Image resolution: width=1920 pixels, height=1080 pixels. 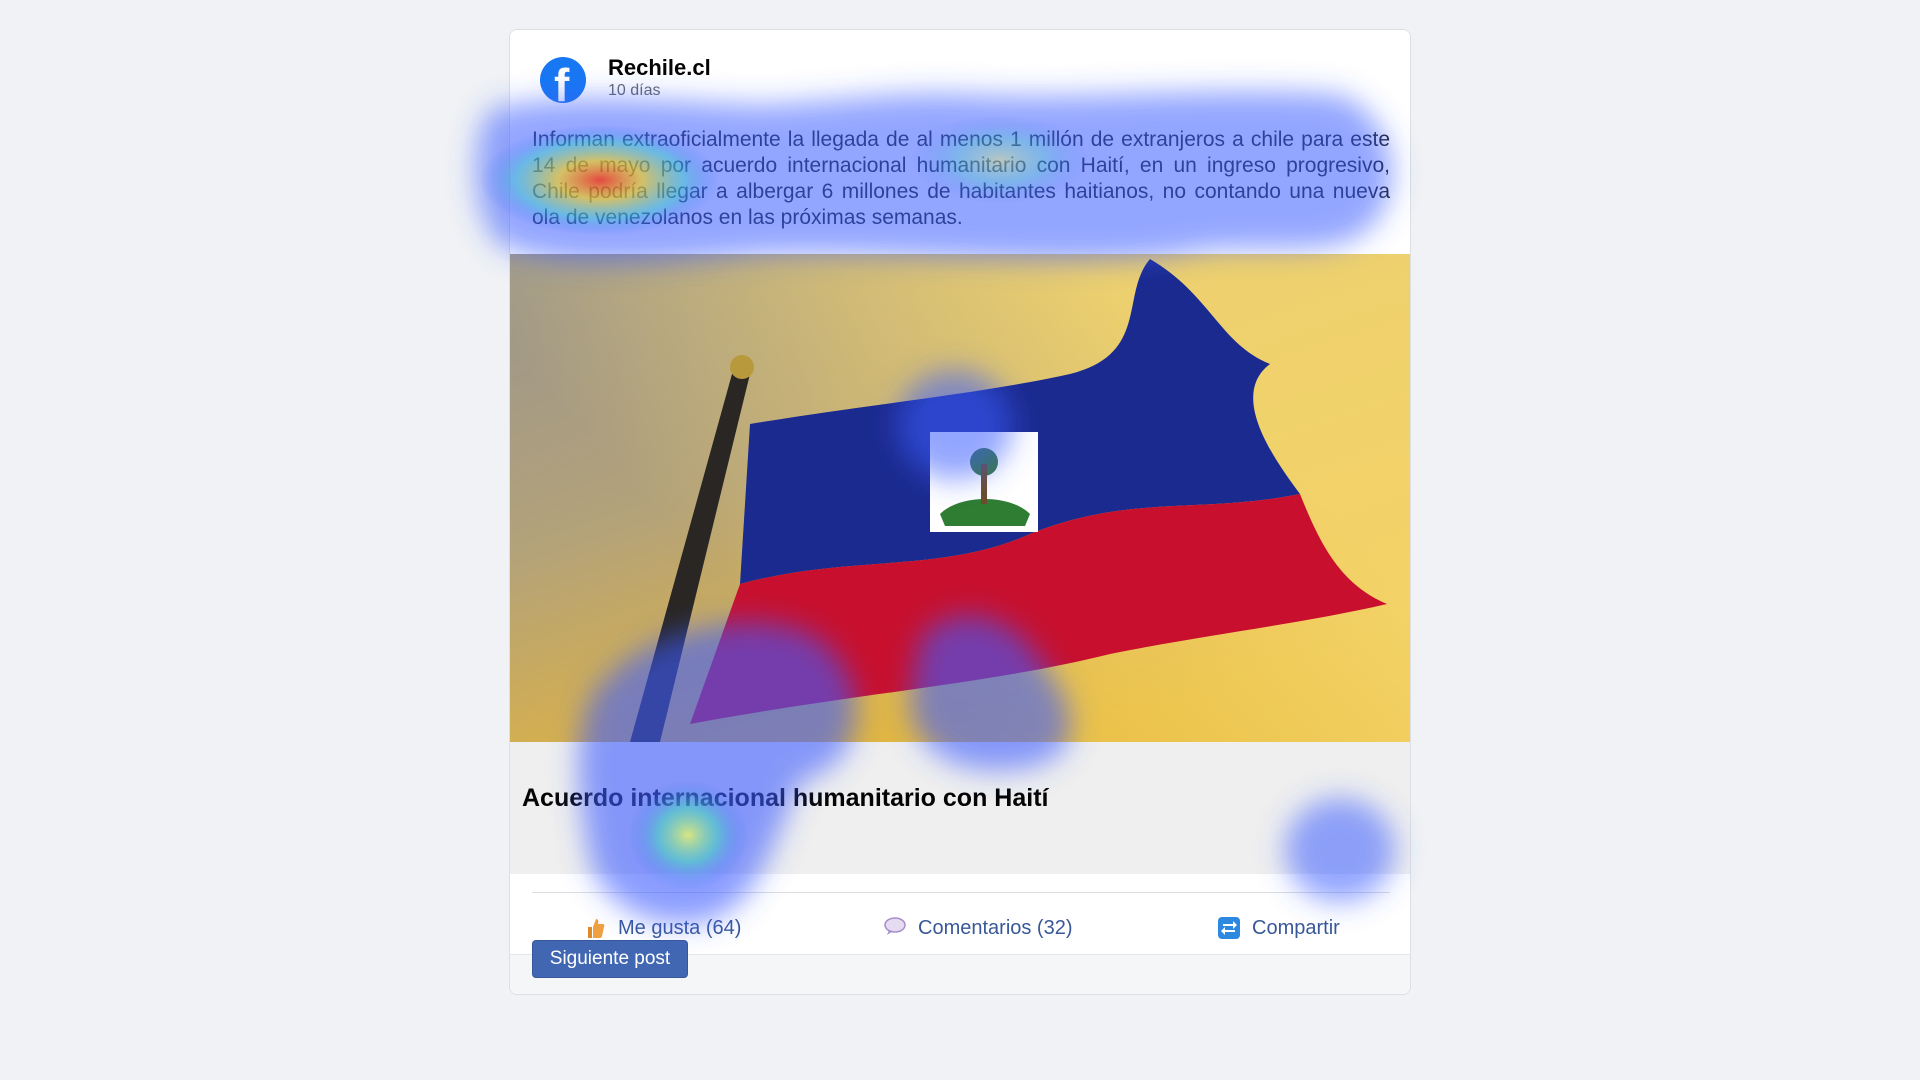 I want to click on author-name: Rechile.cl, so click(x=659, y=68).